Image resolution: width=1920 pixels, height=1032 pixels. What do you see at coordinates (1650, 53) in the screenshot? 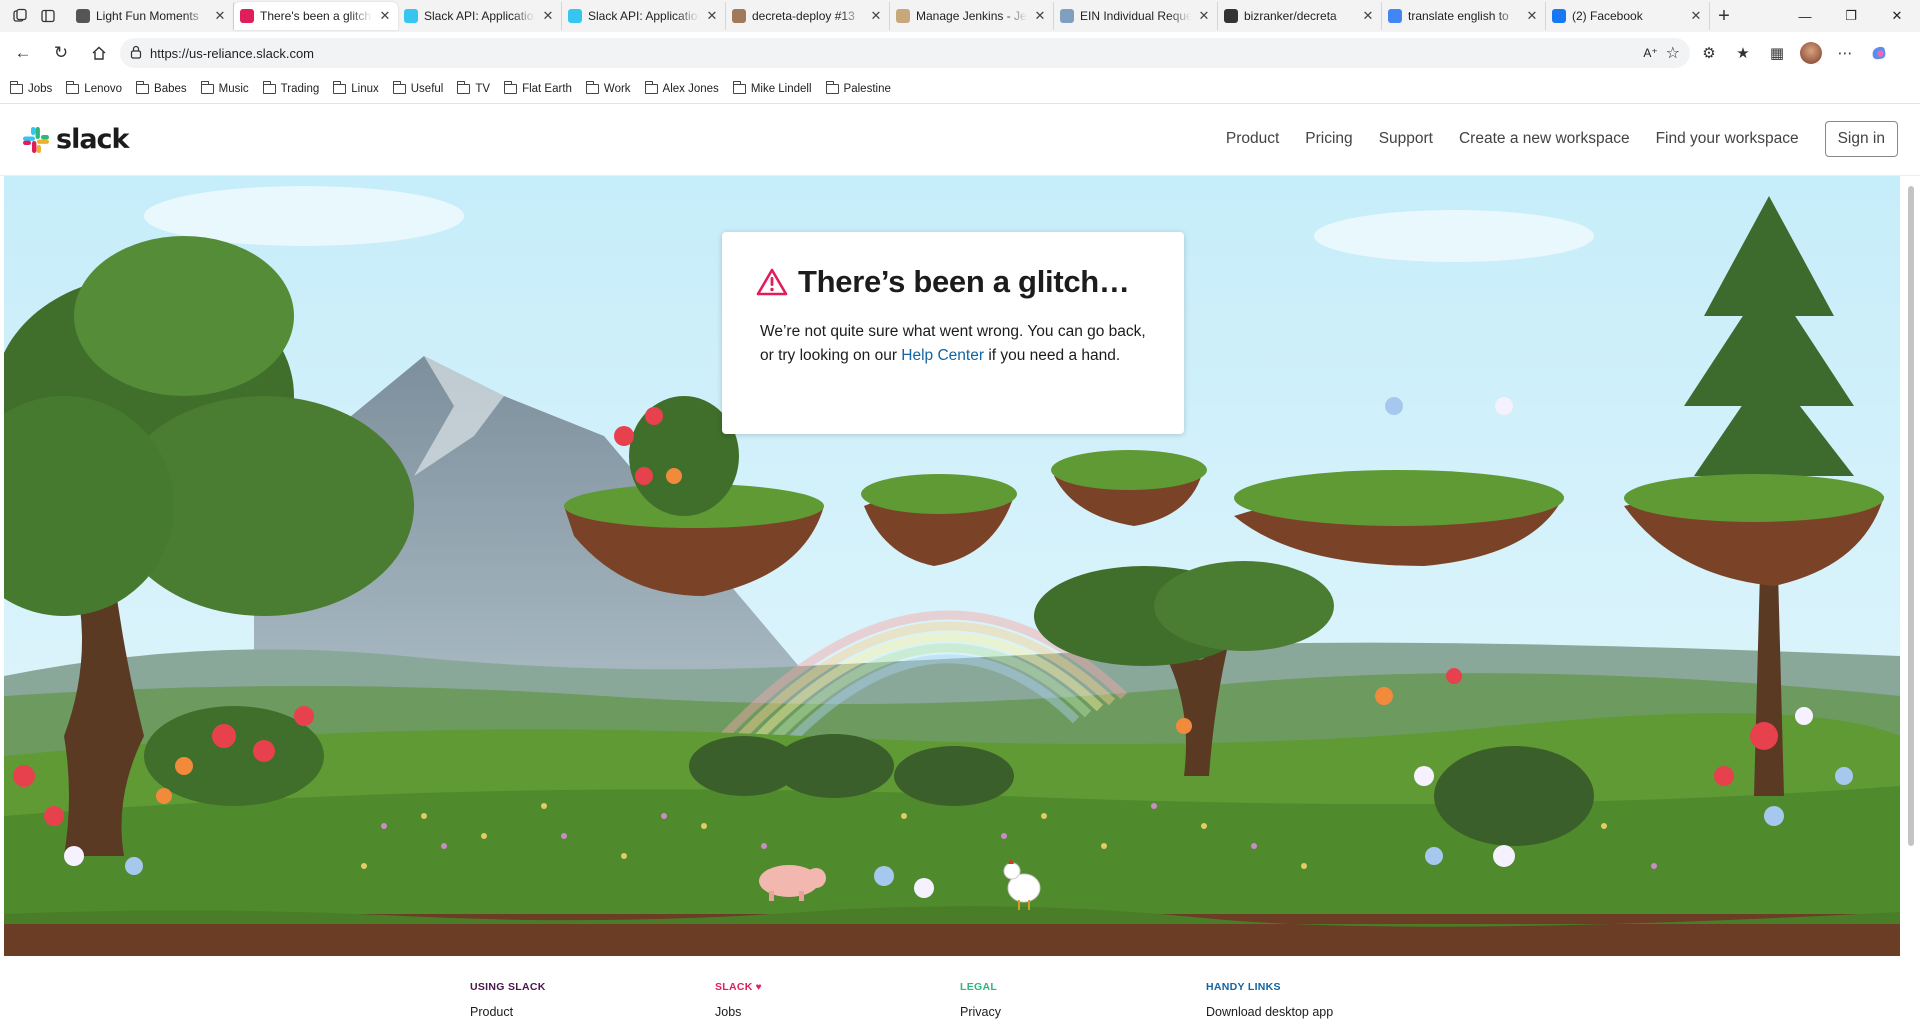
I see `read-aloud-icon: A⁺` at bounding box center [1650, 53].